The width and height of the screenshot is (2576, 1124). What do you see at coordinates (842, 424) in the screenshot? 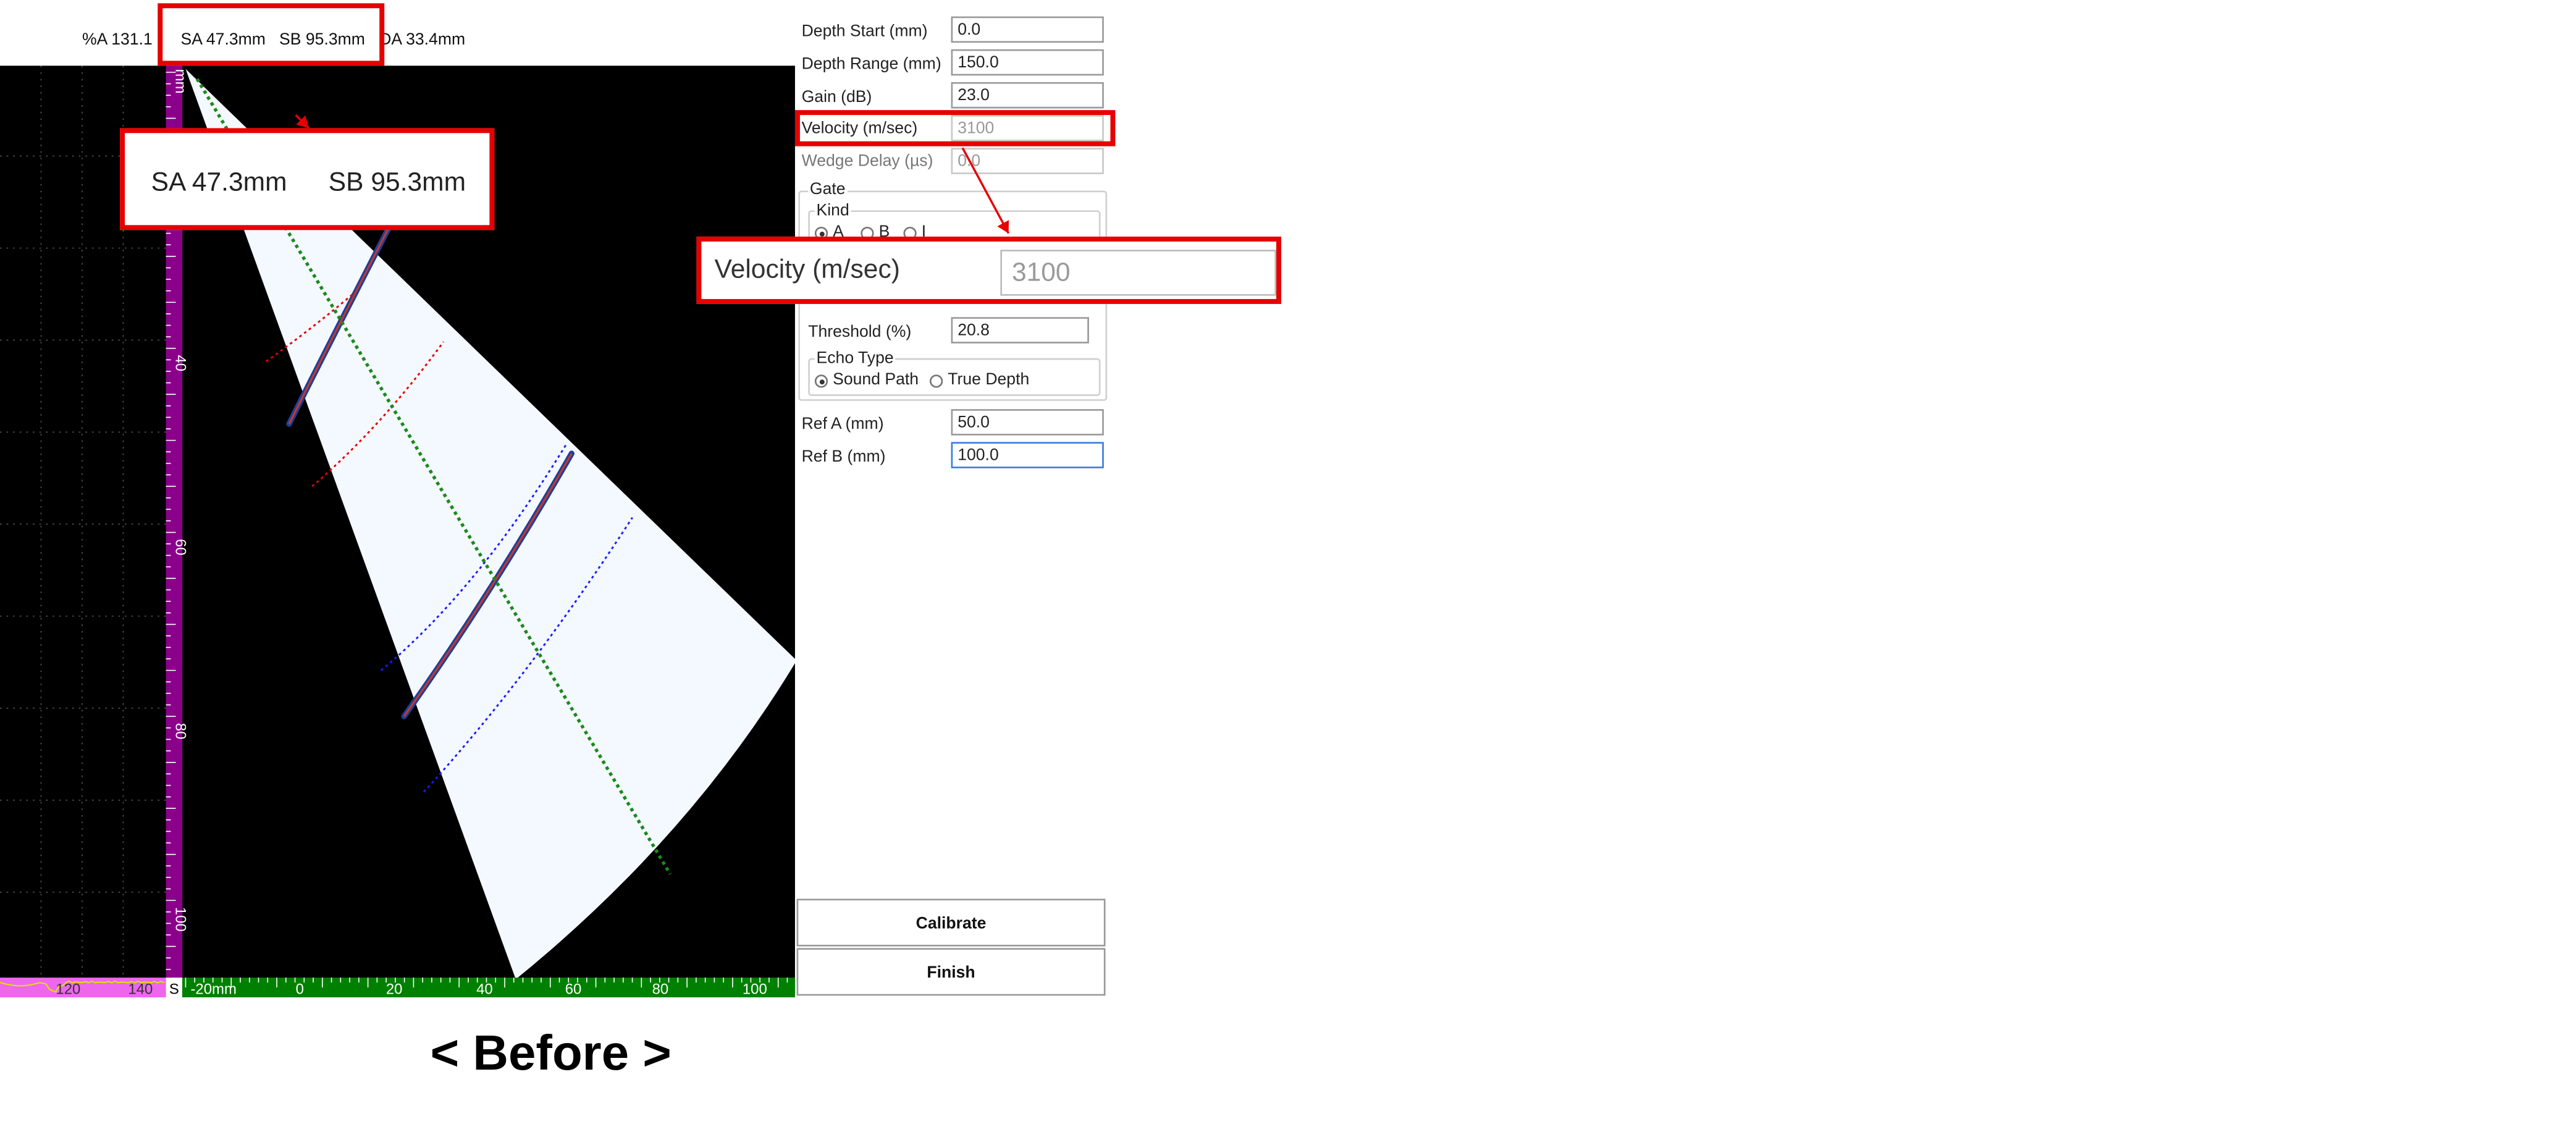
I see `ref-a-label: Ref A (mm)` at bounding box center [842, 424].